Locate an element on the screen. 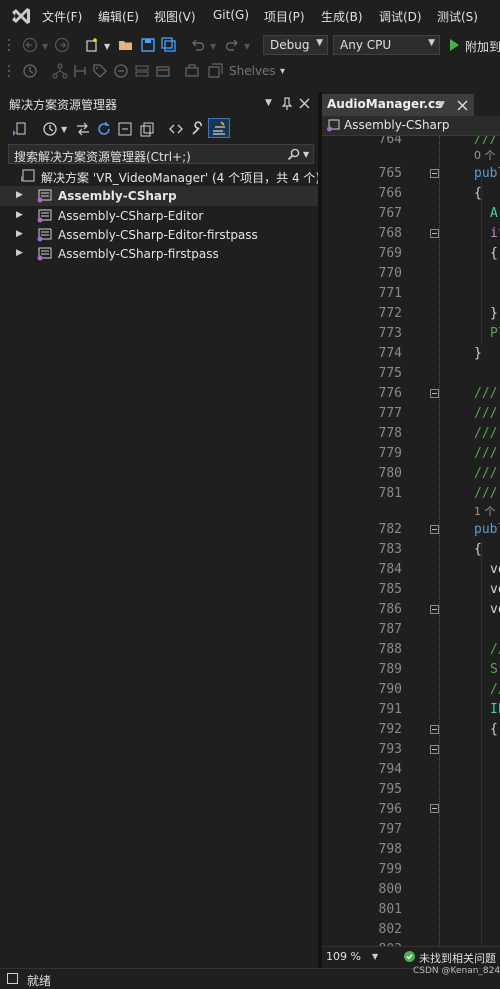  properties-wrench-icon is located at coordinates (198, 129).